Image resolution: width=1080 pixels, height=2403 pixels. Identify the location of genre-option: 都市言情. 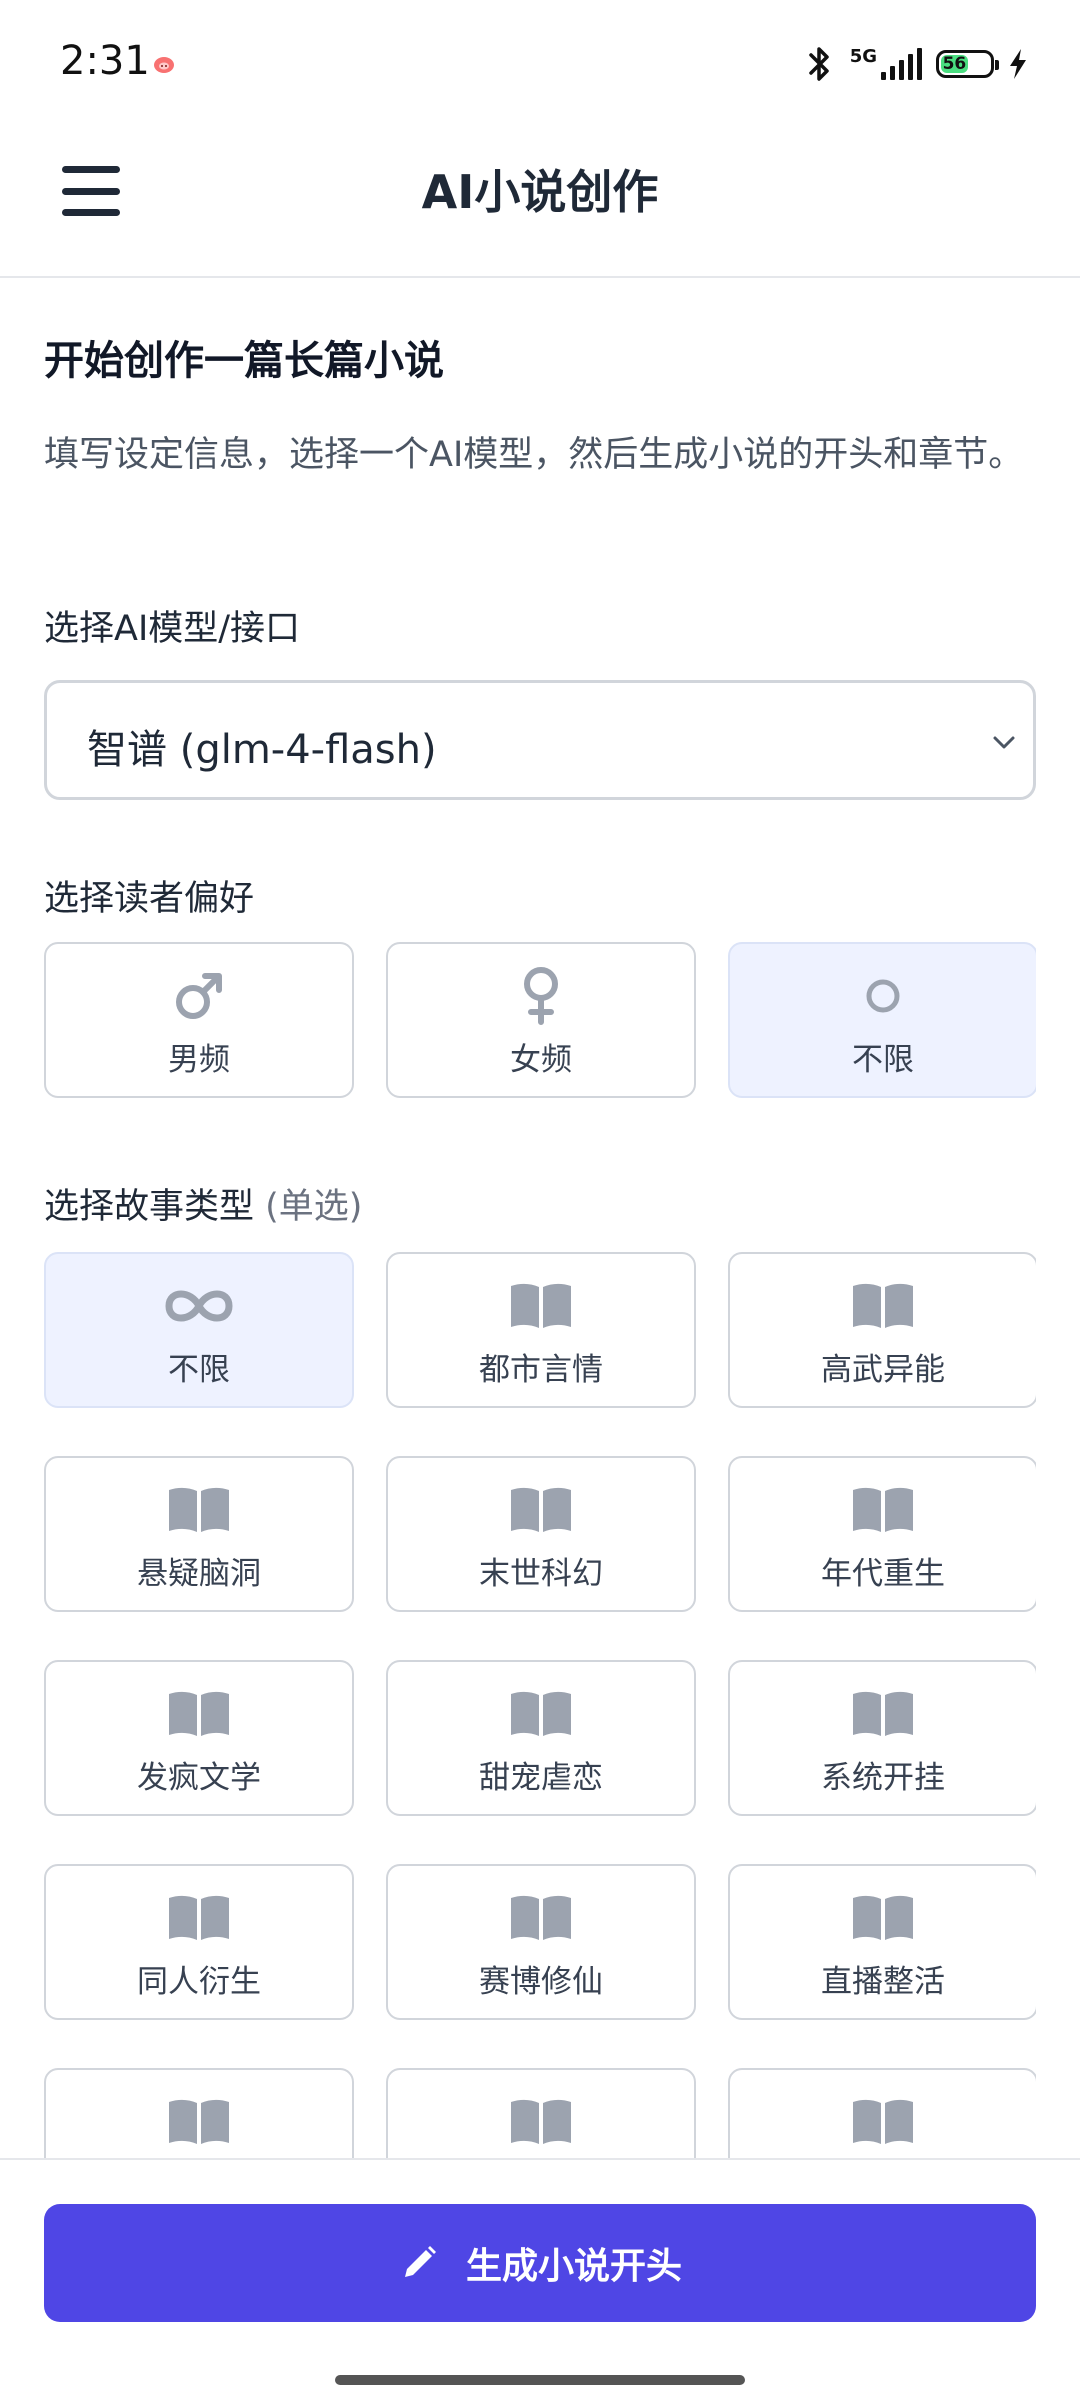
(541, 1330).